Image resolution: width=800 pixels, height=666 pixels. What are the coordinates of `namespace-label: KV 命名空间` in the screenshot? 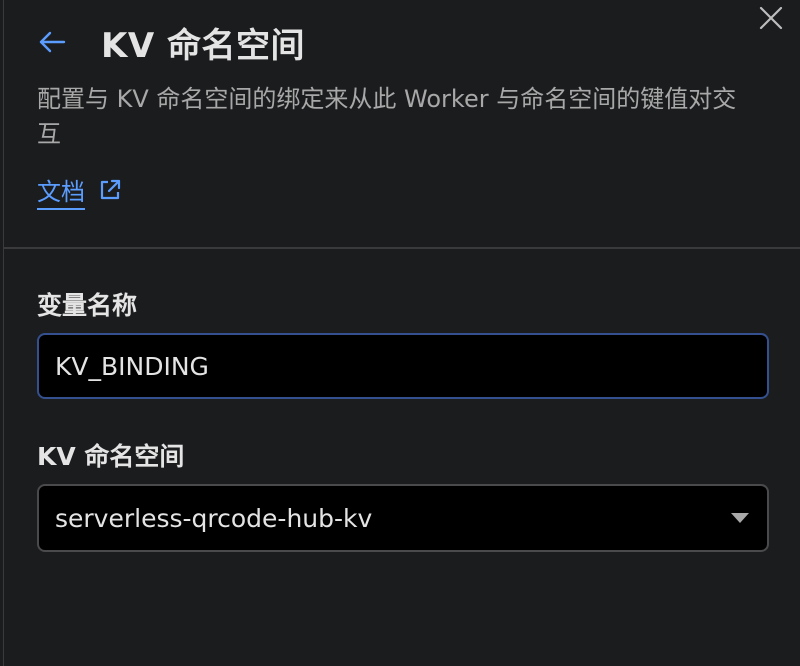 It's located at (111, 456).